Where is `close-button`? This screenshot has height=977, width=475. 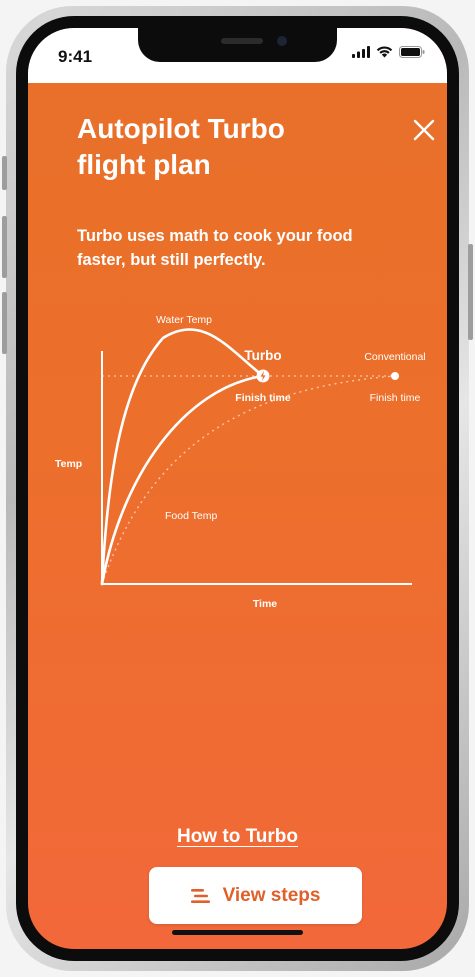
close-button is located at coordinates (424, 130).